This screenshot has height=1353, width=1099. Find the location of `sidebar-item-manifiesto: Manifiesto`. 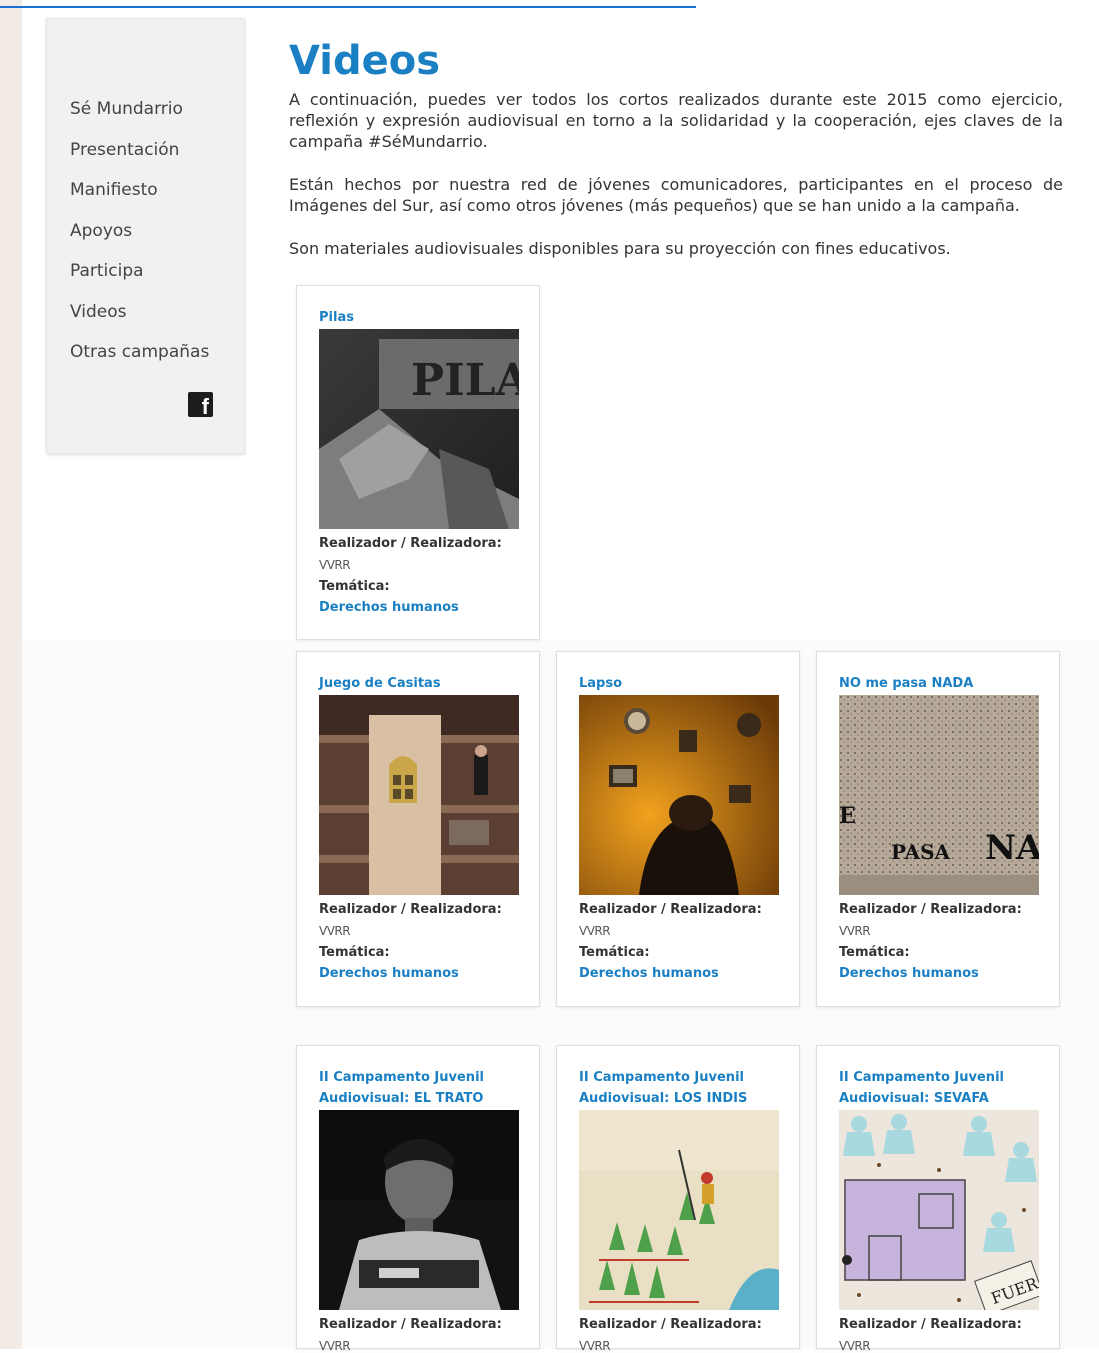

sidebar-item-manifiesto: Manifiesto is located at coordinates (145, 198).